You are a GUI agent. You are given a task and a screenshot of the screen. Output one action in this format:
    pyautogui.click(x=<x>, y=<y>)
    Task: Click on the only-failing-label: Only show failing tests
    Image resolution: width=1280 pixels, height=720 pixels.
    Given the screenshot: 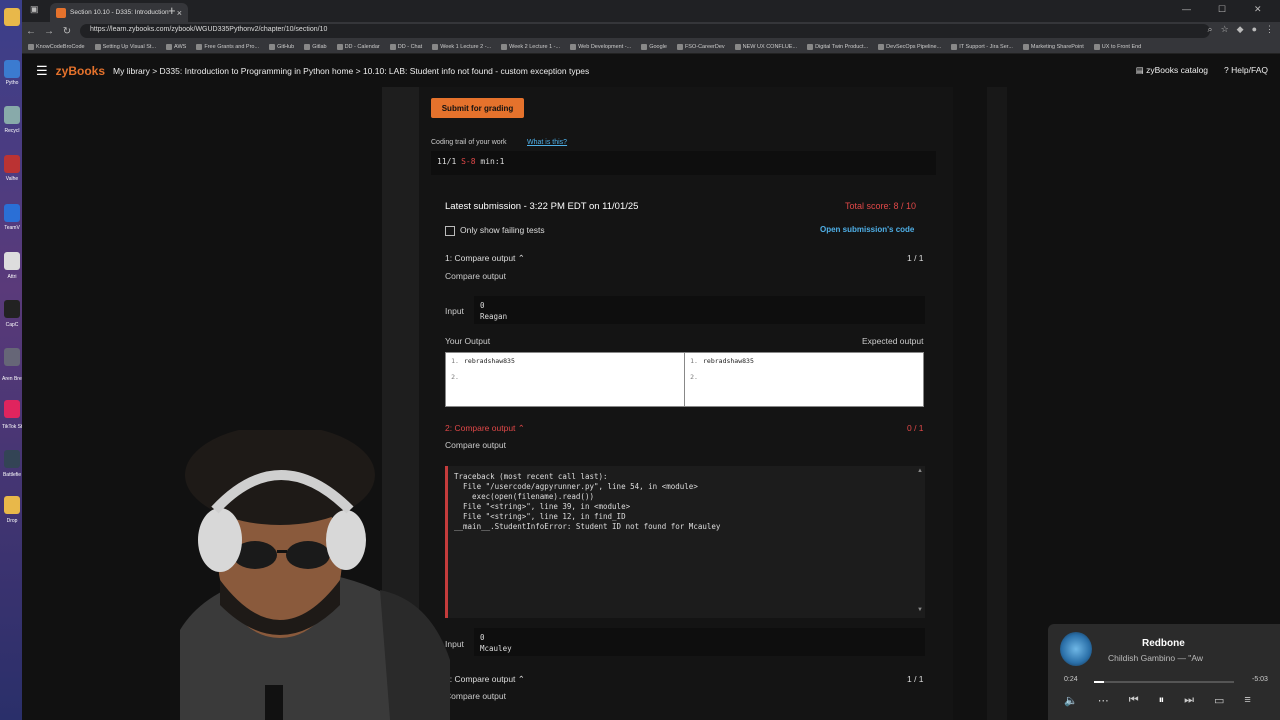 What is the action you would take?
    pyautogui.click(x=502, y=230)
    